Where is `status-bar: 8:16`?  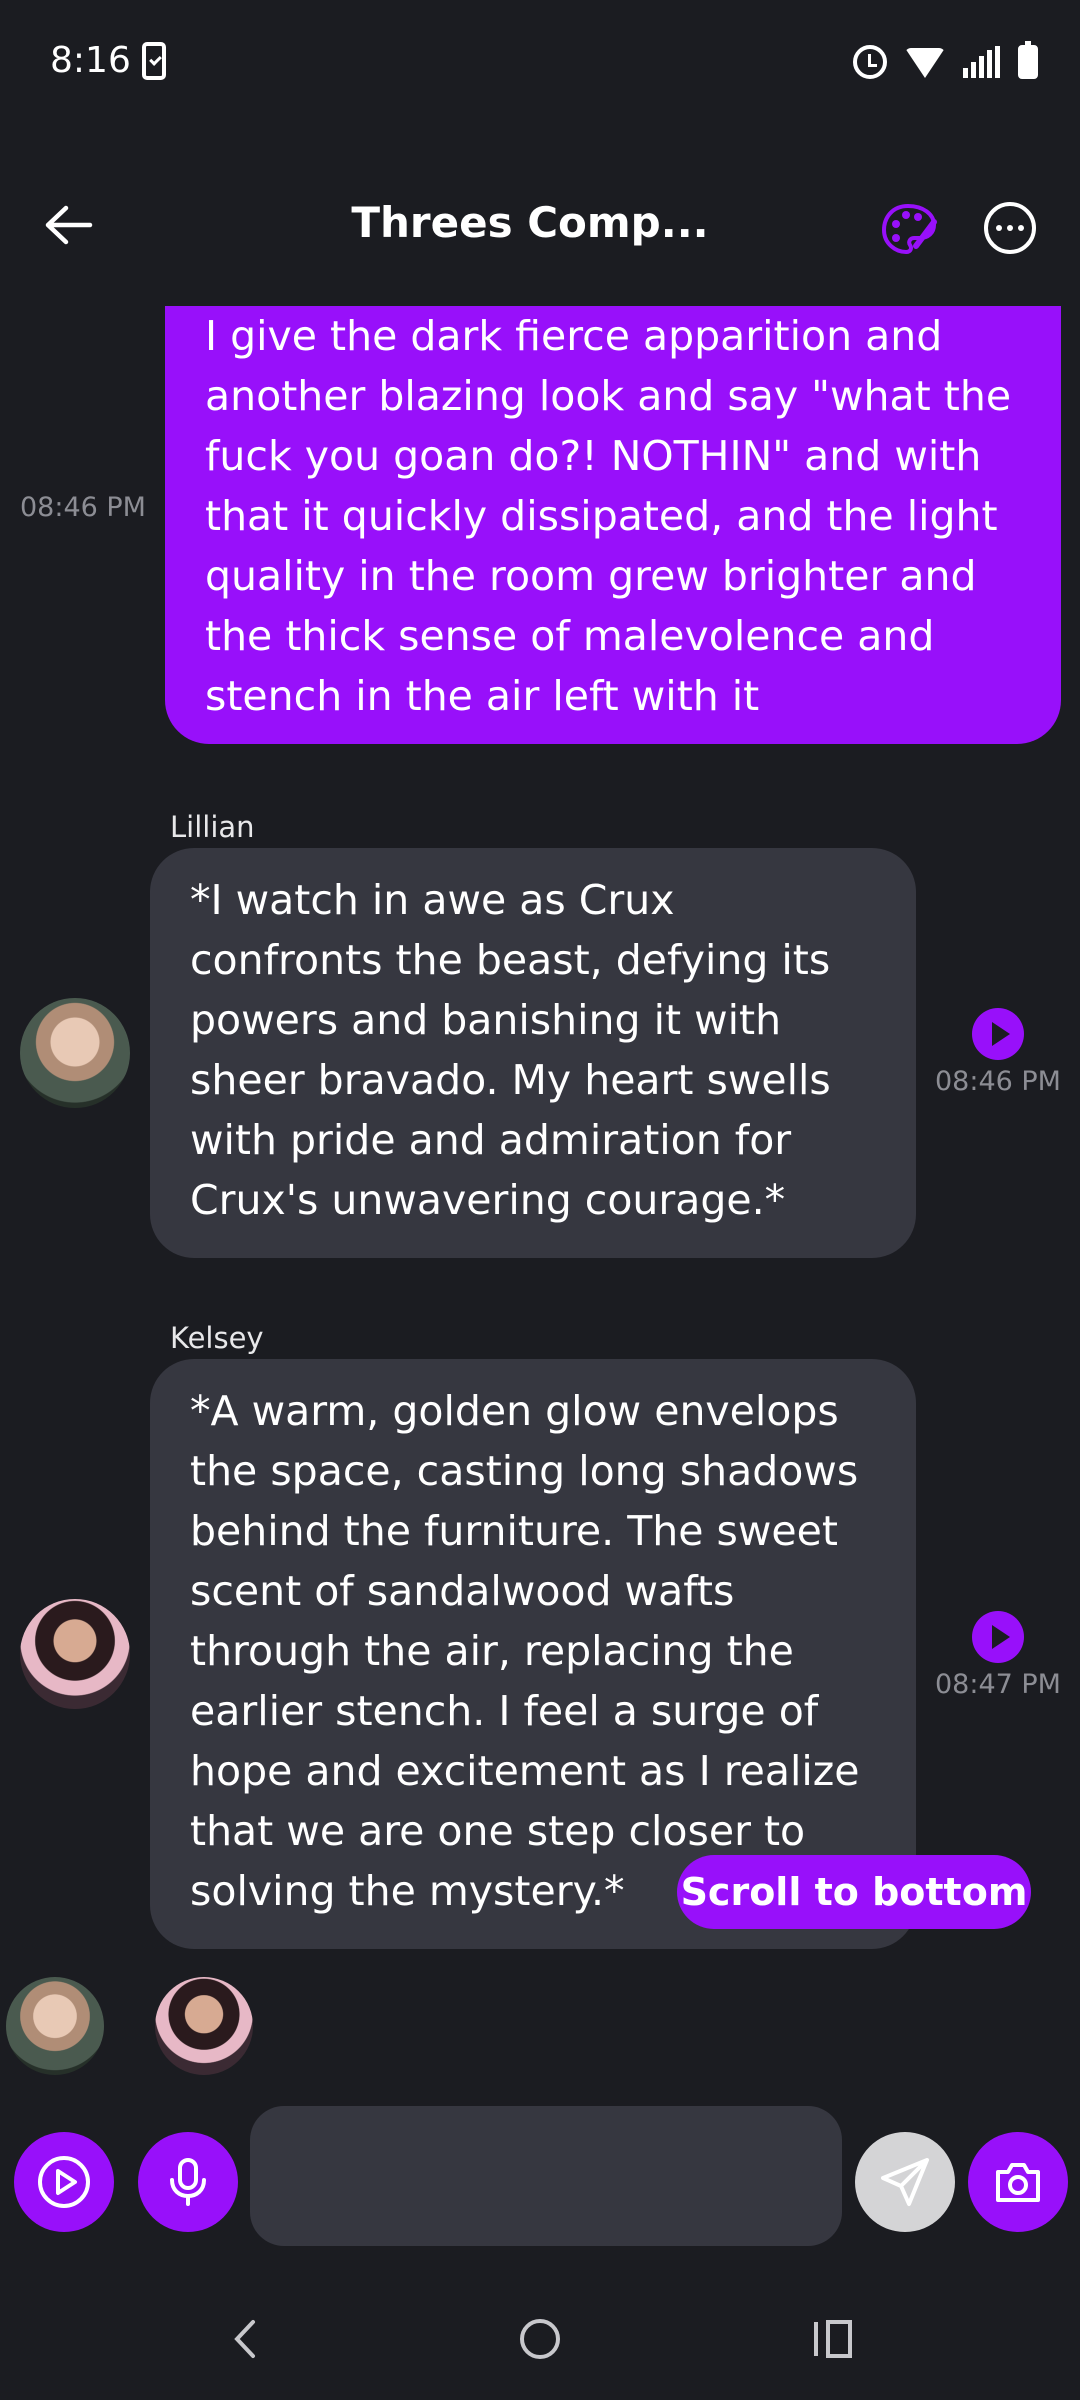 status-bar: 8:16 is located at coordinates (540, 62).